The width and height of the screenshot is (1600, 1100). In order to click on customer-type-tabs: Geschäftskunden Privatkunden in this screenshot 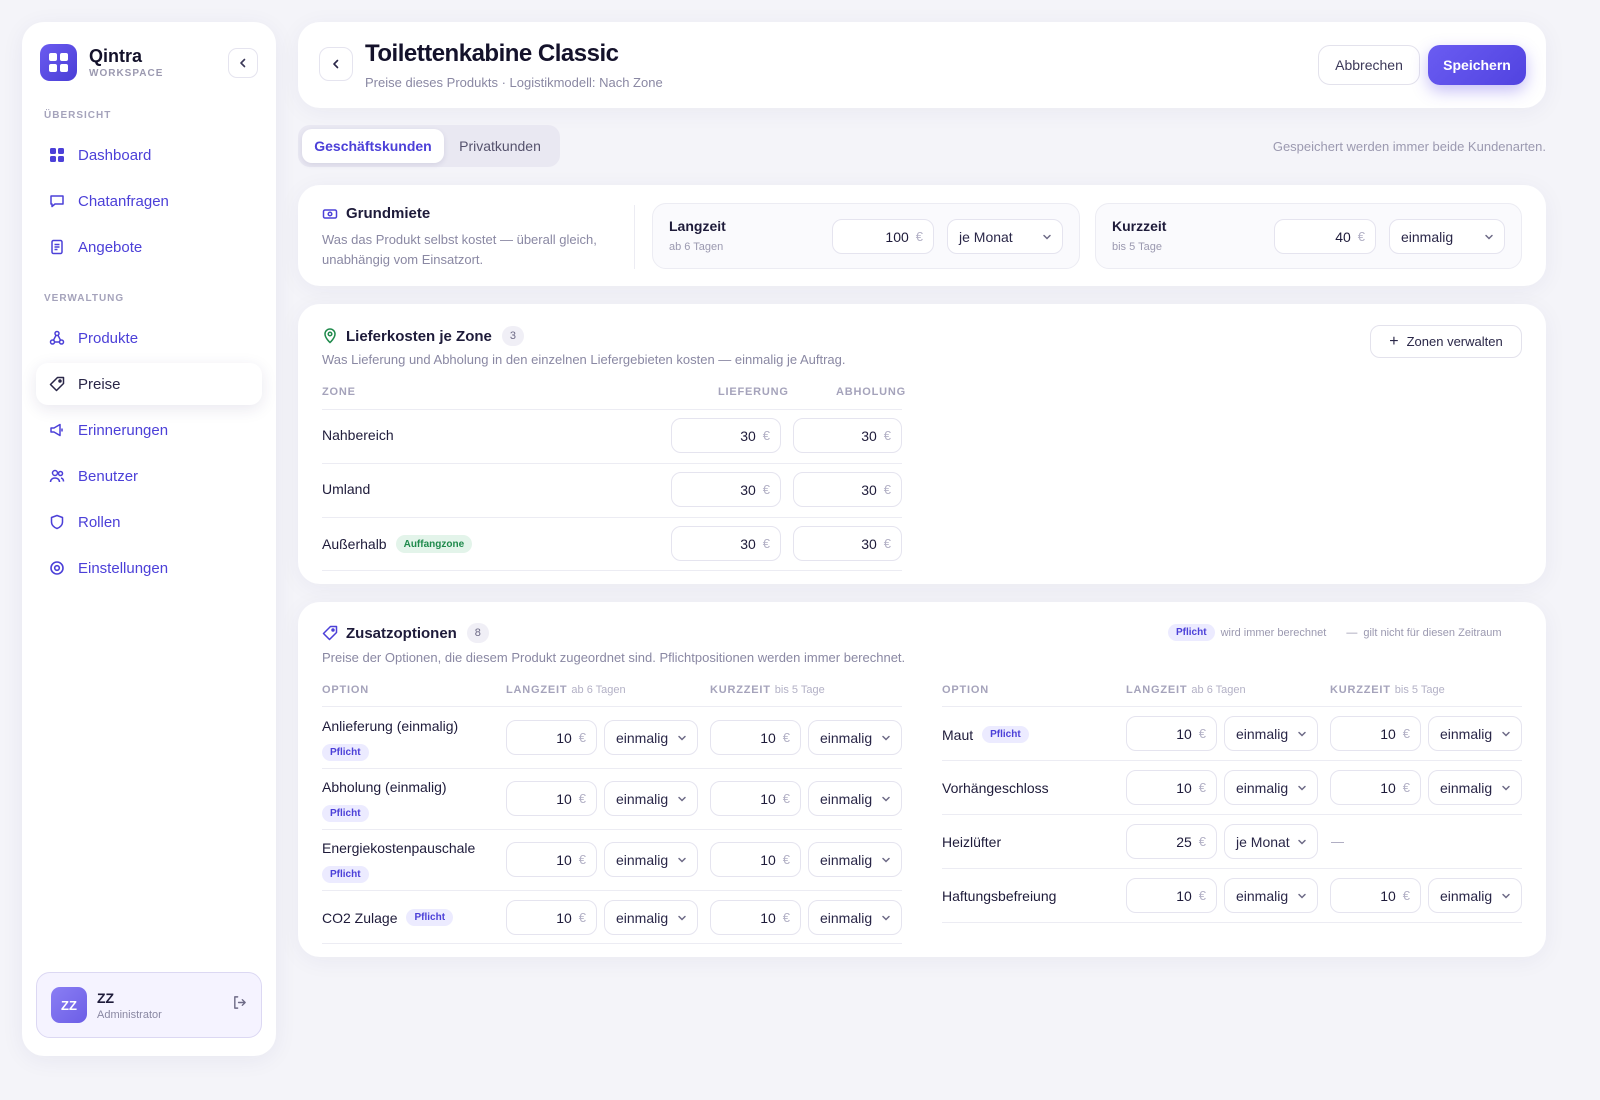, I will do `click(429, 146)`.